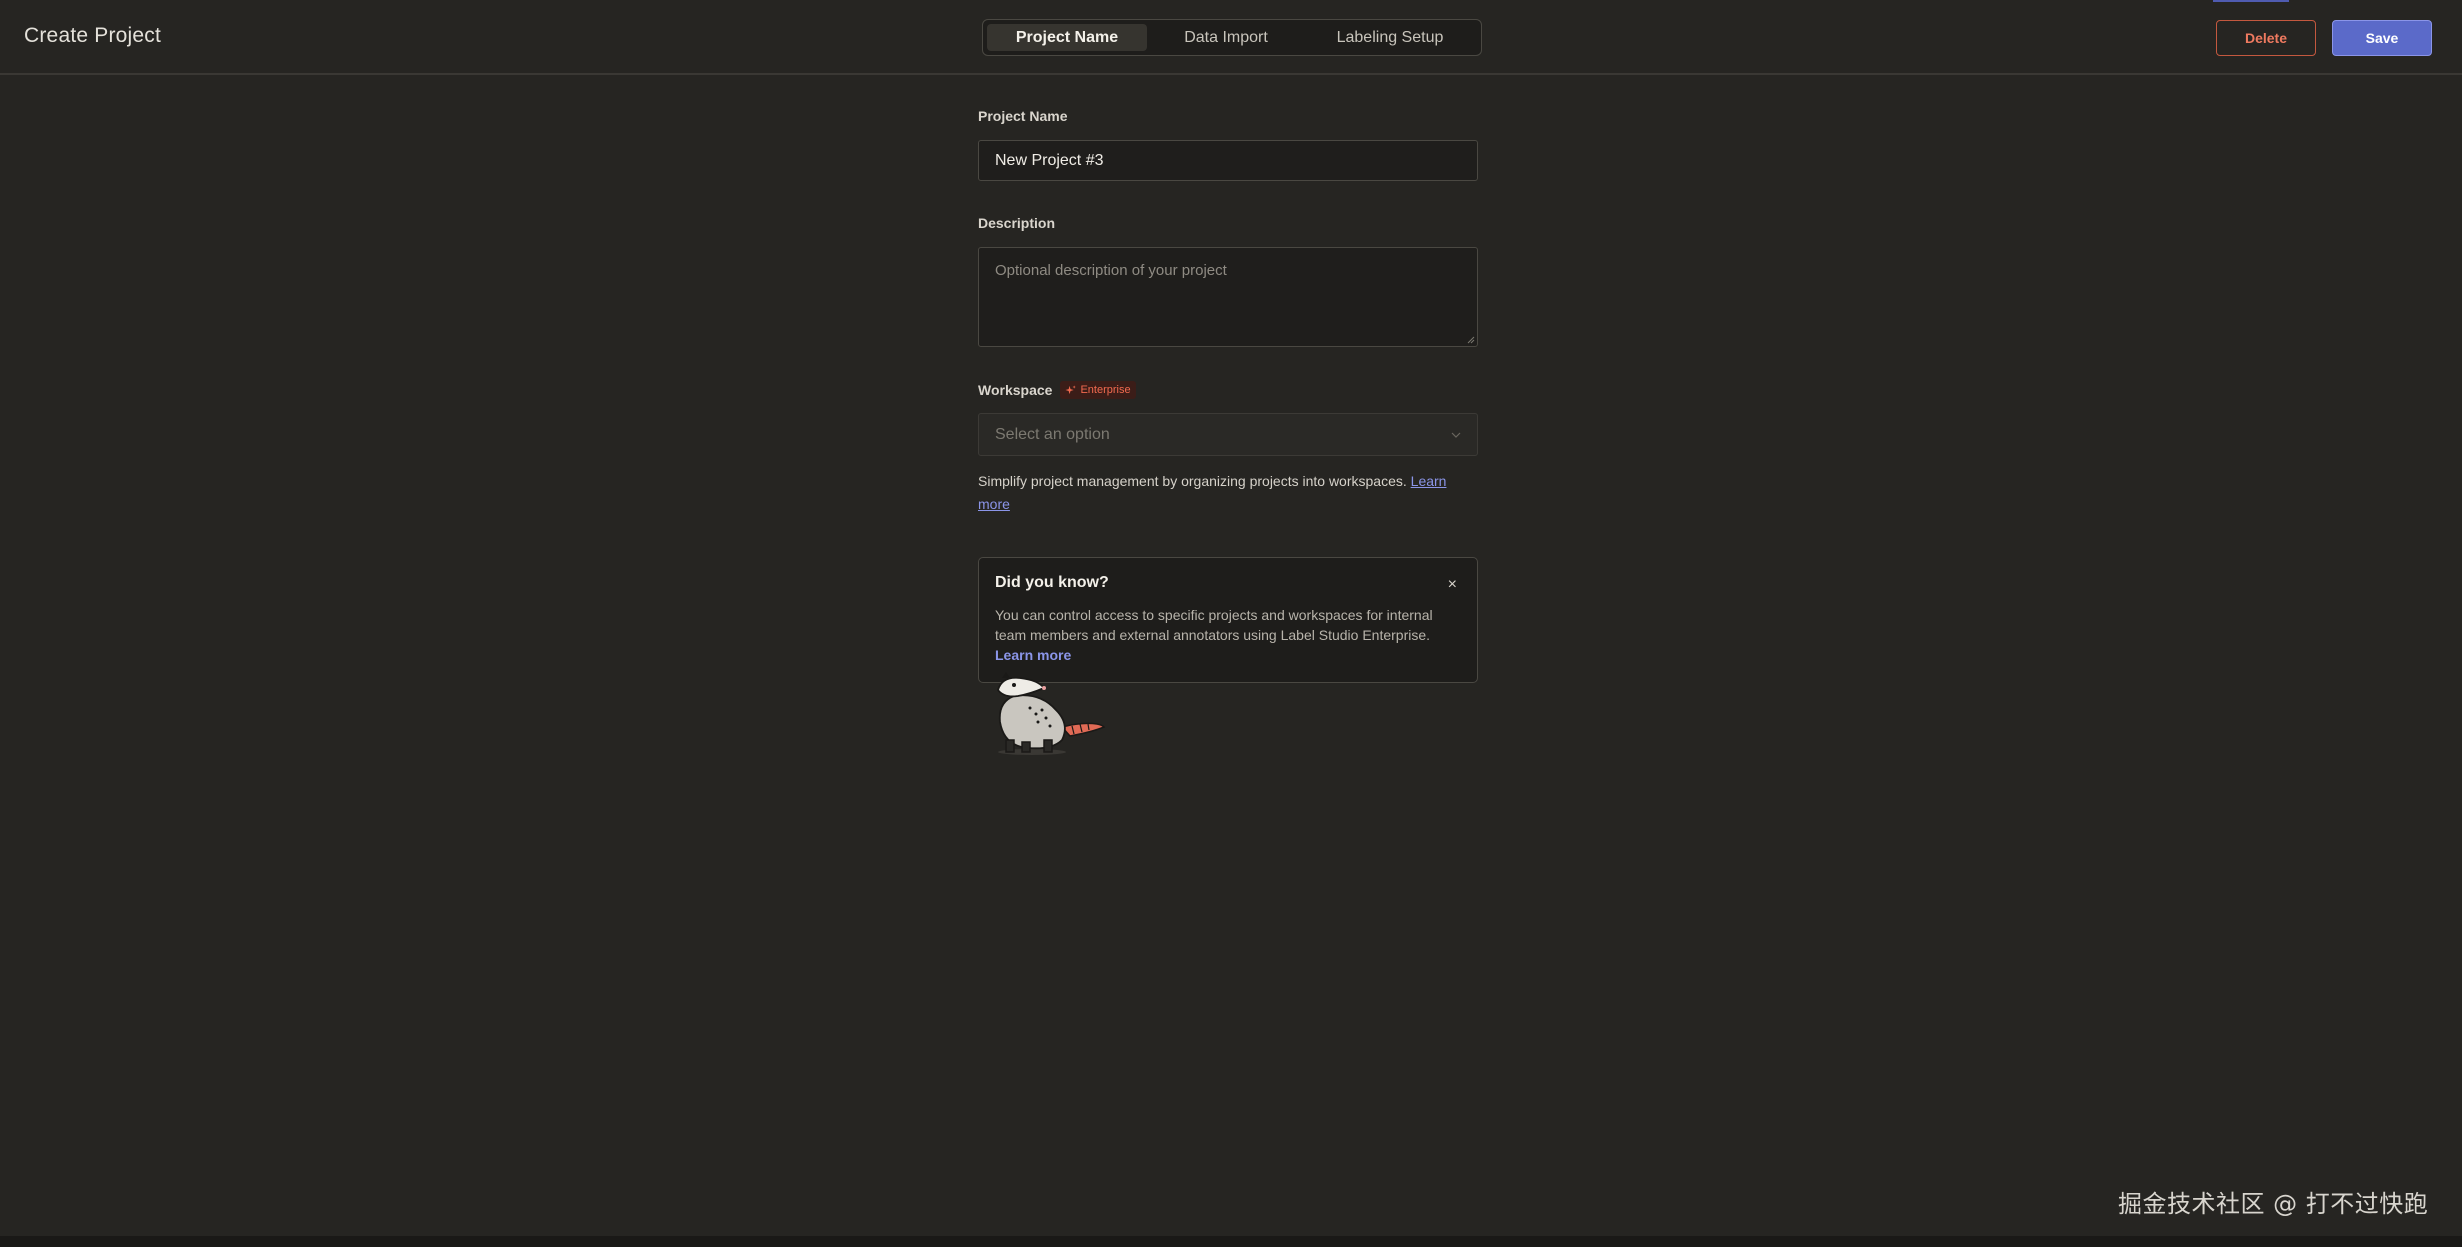 This screenshot has height=1247, width=2462. Describe the element at coordinates (1111, 270) in the screenshot. I see `description-placeholder: Optional description of your project` at that location.